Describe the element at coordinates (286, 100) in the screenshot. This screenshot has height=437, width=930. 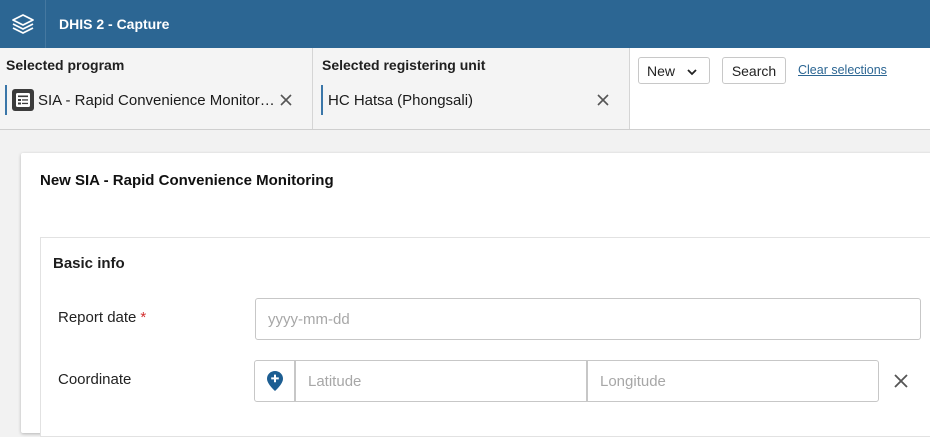
I see `clear-program-icon` at that location.